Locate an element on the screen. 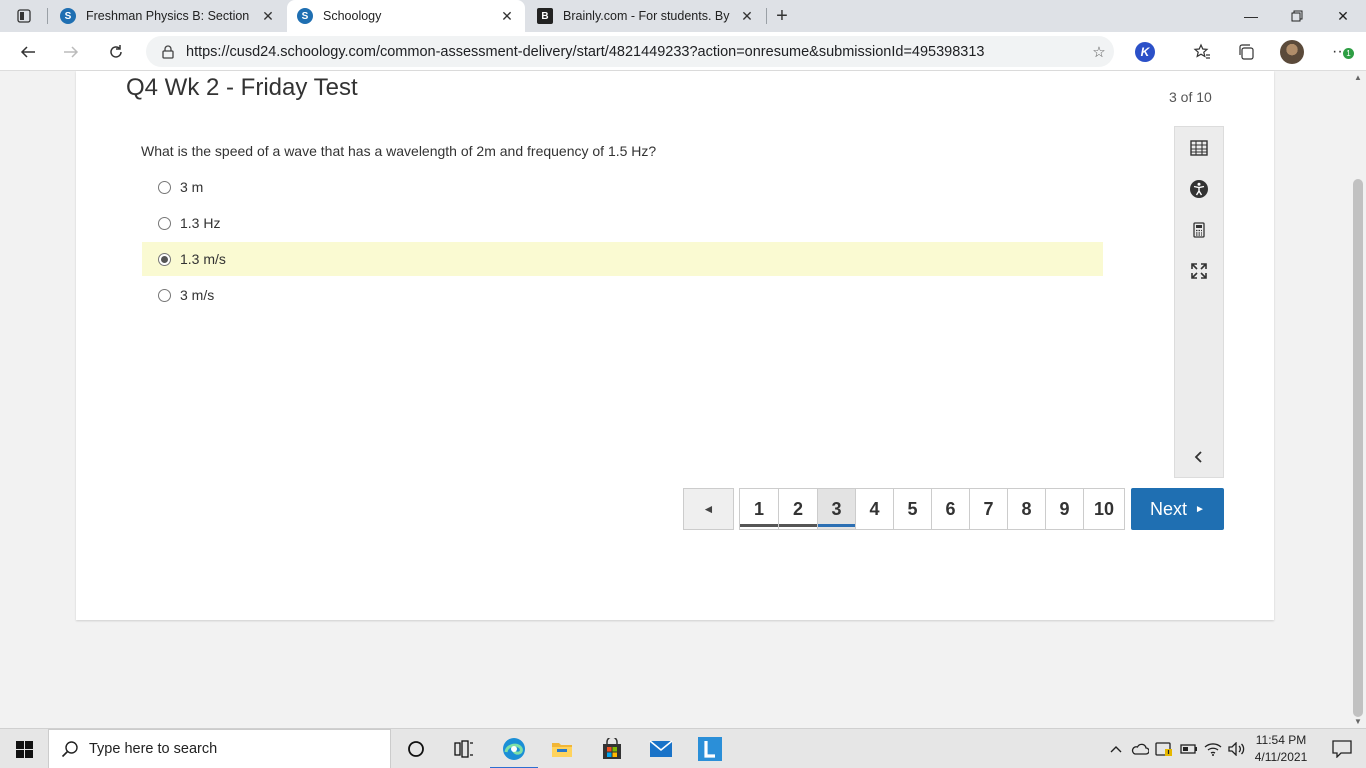 The width and height of the screenshot is (1366, 768). wifi-icon is located at coordinates (1213, 748).